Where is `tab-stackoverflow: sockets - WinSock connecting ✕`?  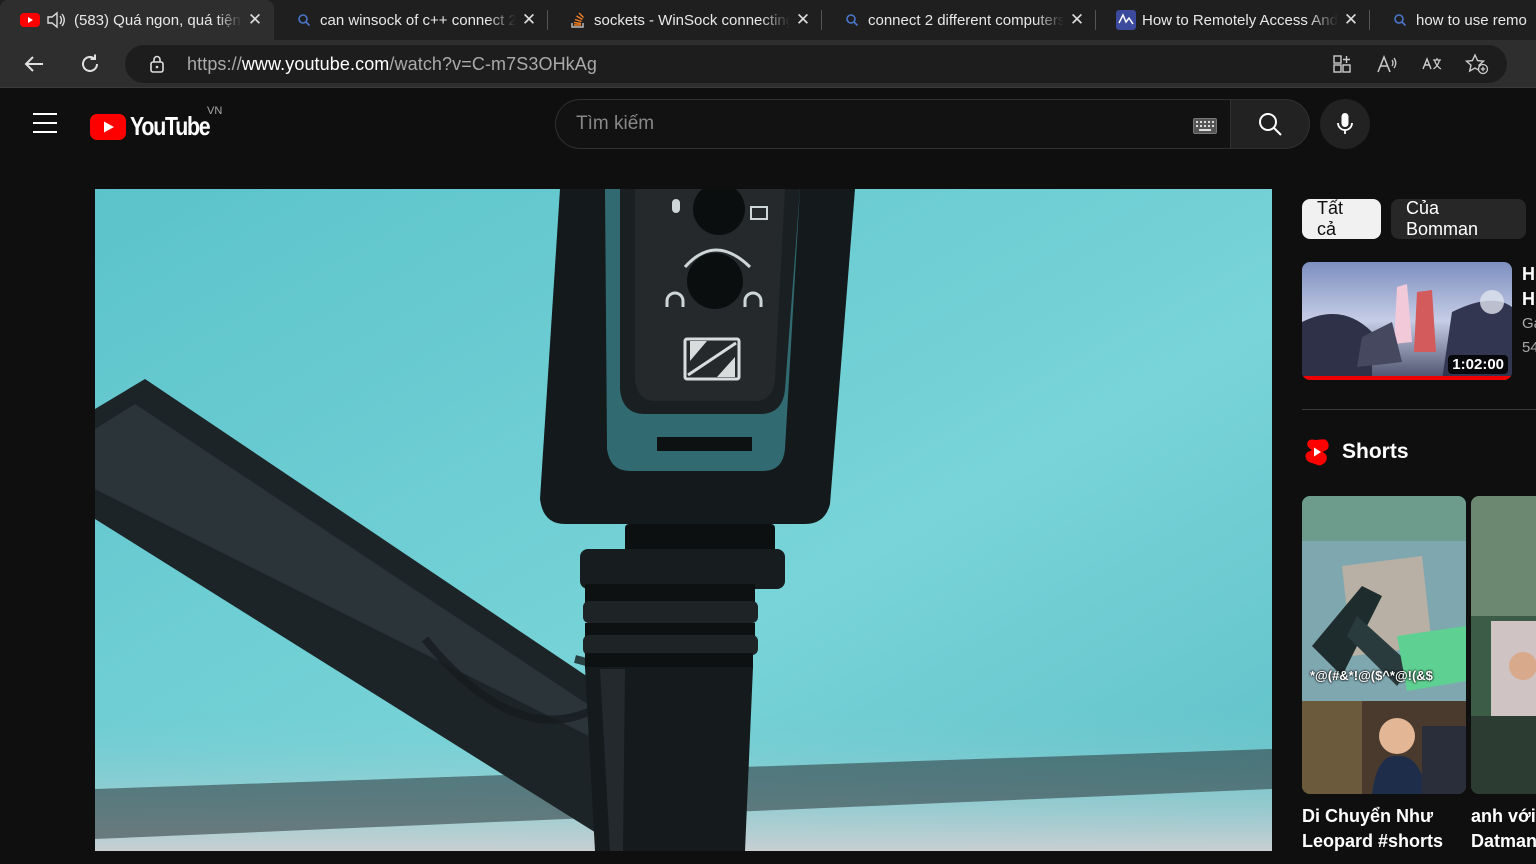 tab-stackoverflow: sockets - WinSock connecting ✕ is located at coordinates (685, 20).